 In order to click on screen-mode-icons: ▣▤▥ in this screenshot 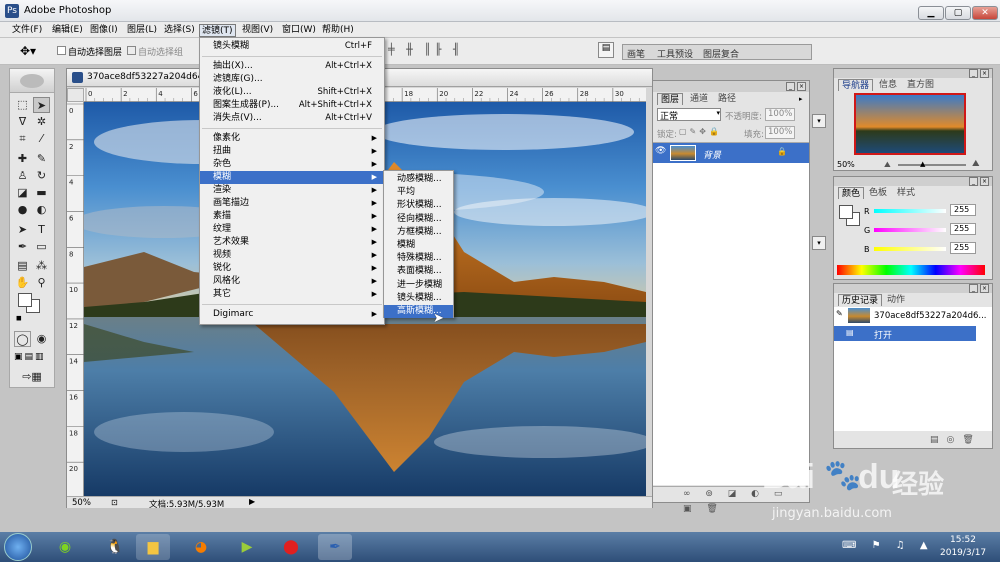, I will do `click(30, 357)`.